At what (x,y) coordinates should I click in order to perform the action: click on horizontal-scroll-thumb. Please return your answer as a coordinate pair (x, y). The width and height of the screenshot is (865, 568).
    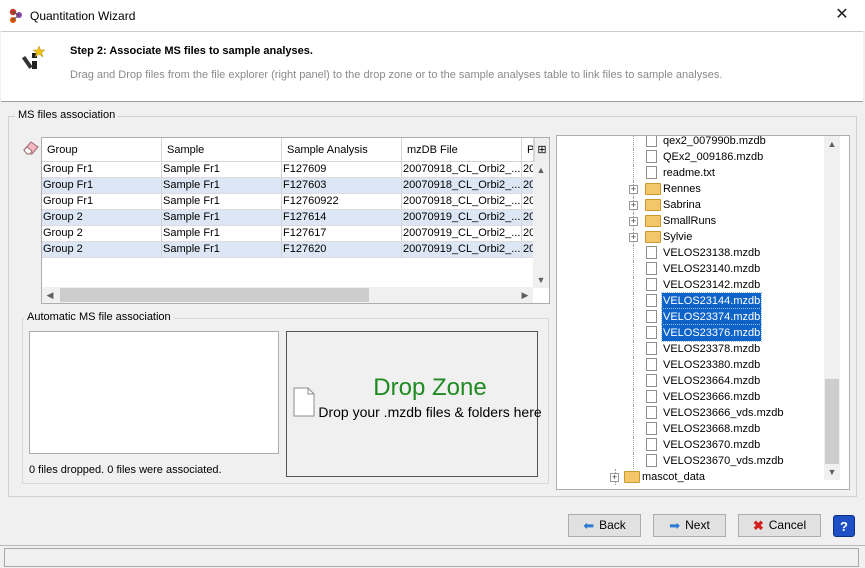
    Looking at the image, I should click on (214, 295).